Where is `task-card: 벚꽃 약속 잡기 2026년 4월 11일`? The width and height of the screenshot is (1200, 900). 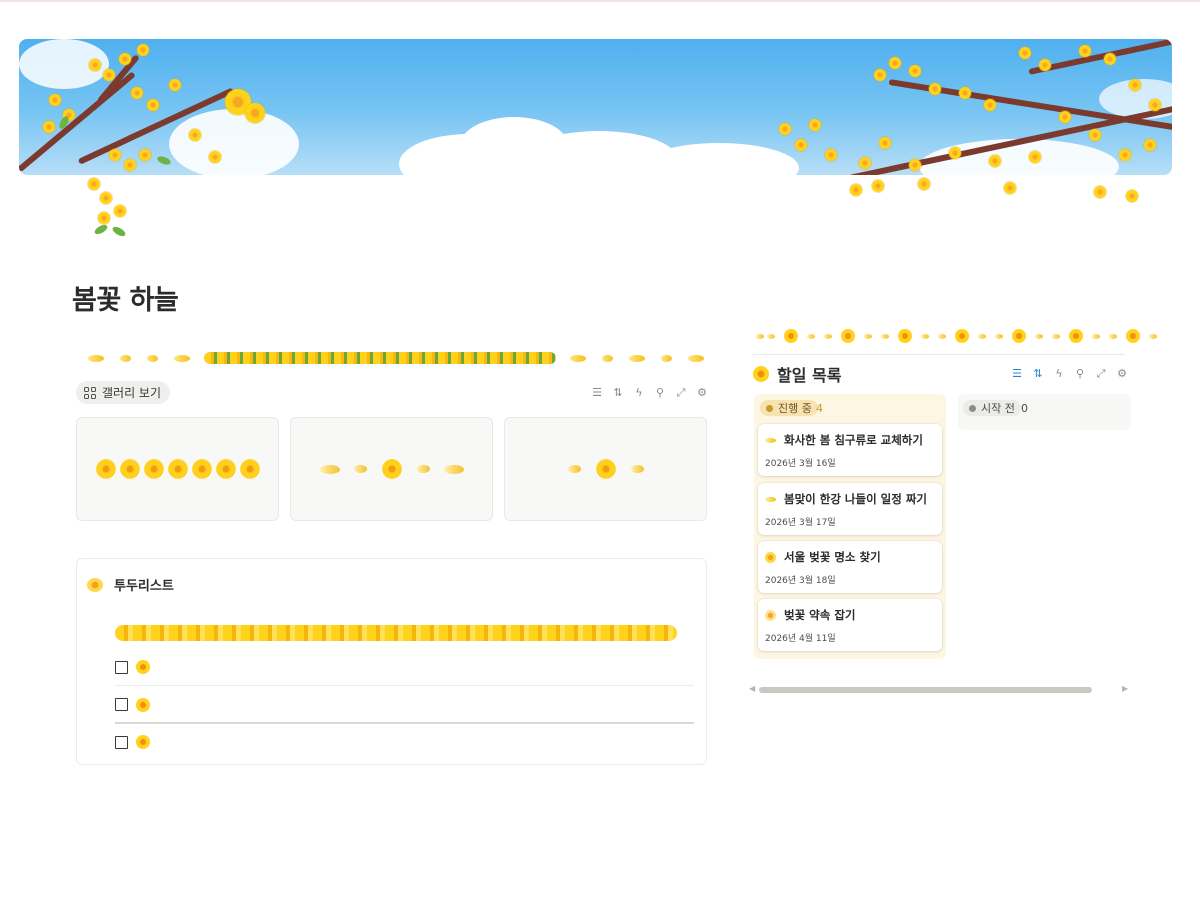 task-card: 벚꽃 약속 잡기 2026년 4월 11일 is located at coordinates (850, 625).